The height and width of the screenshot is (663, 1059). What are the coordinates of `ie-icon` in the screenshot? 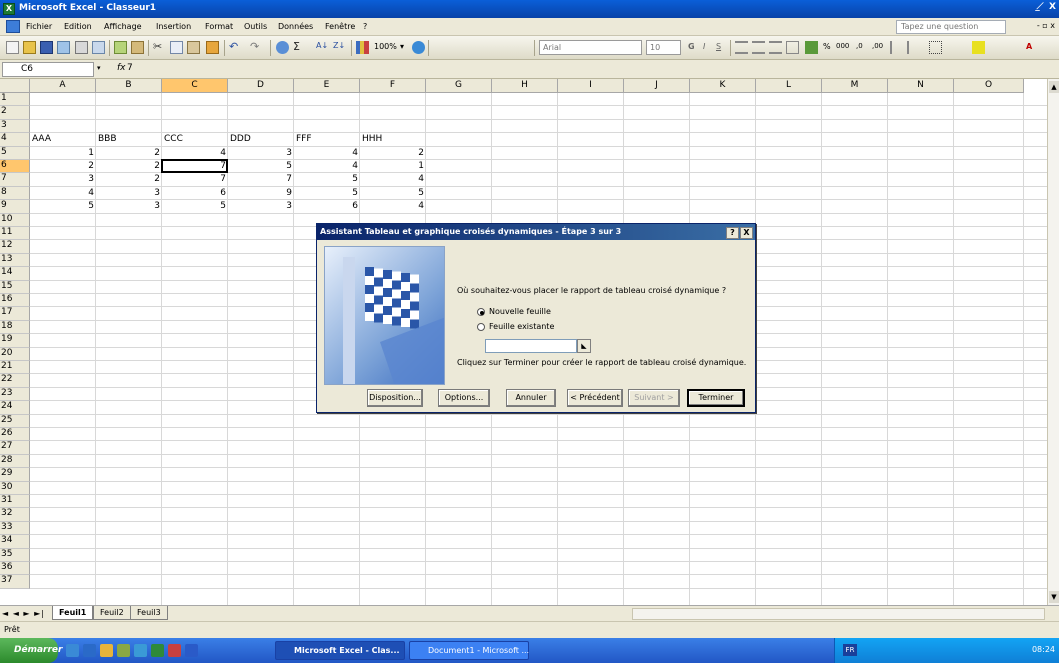 It's located at (72, 650).